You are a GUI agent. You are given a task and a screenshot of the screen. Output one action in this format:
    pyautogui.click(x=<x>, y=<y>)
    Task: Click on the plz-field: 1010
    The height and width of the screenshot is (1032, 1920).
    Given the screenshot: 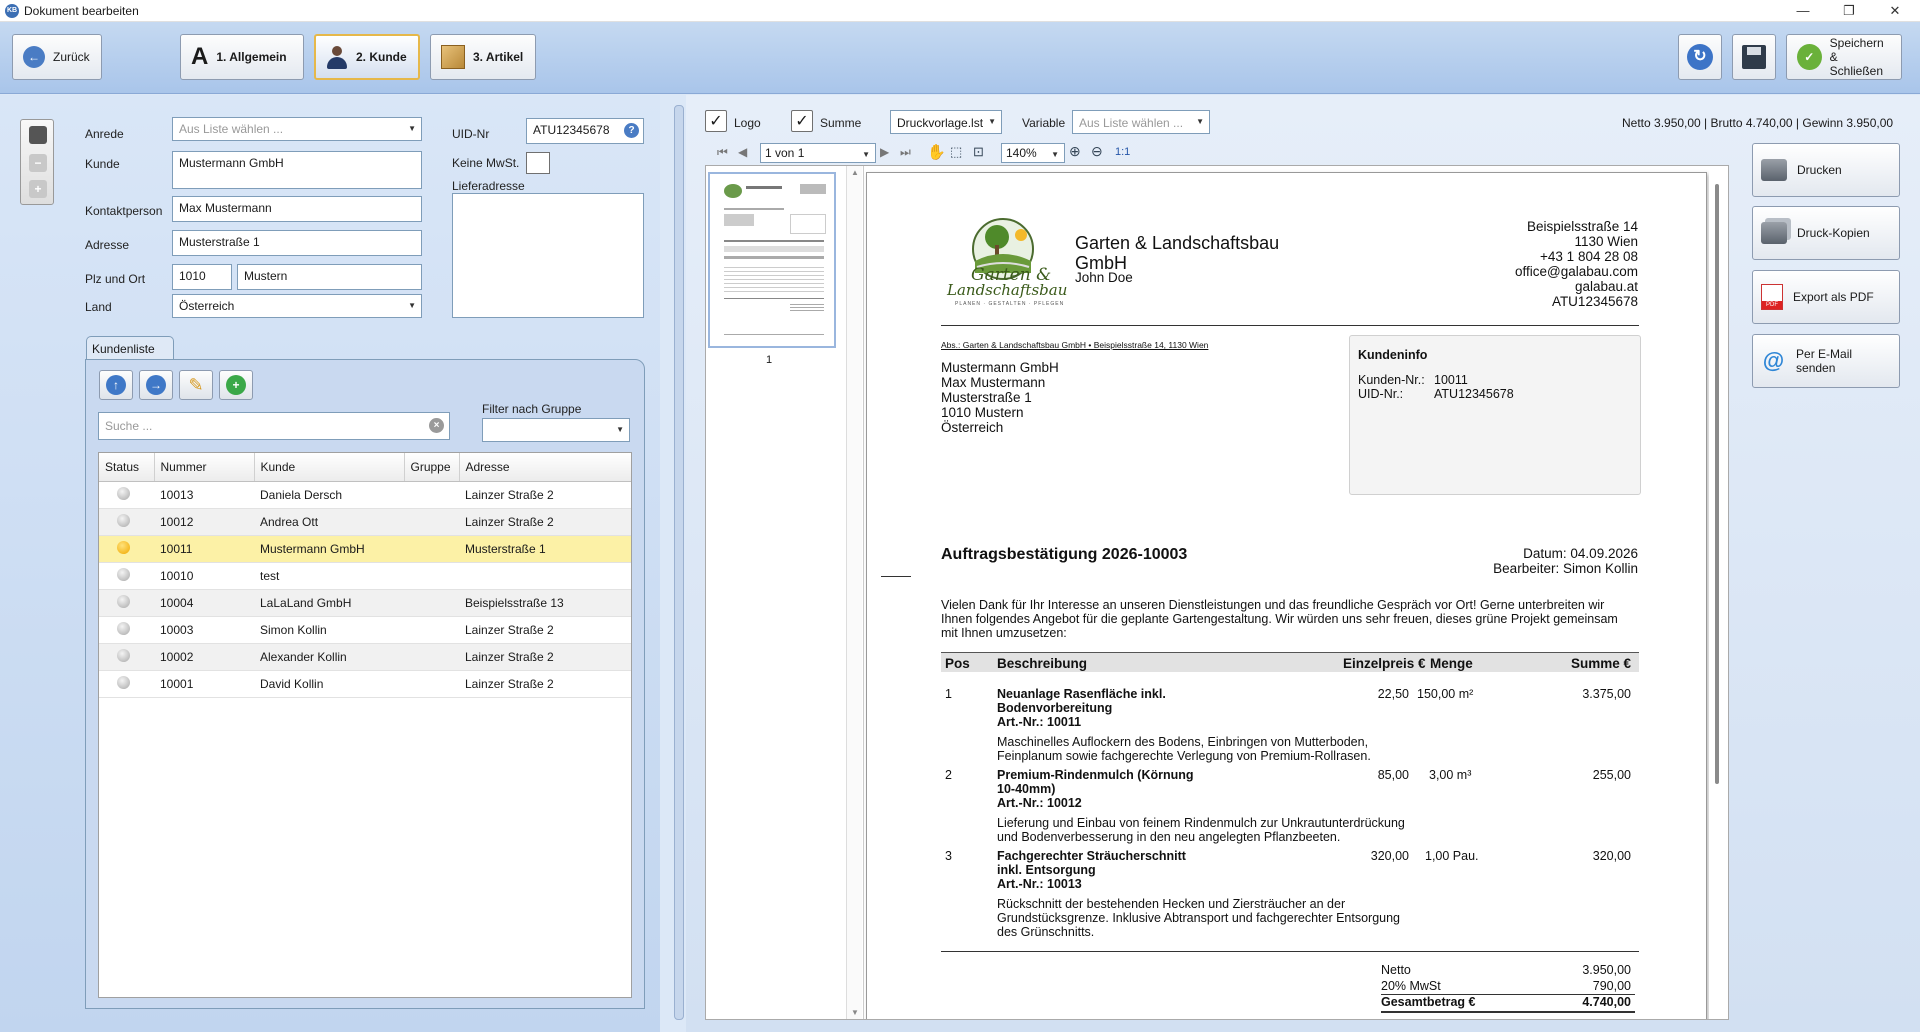 What is the action you would take?
    pyautogui.click(x=202, y=277)
    